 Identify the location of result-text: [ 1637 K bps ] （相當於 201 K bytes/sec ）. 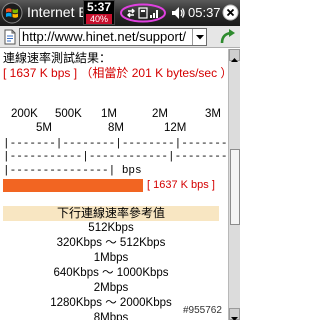
(115, 73).